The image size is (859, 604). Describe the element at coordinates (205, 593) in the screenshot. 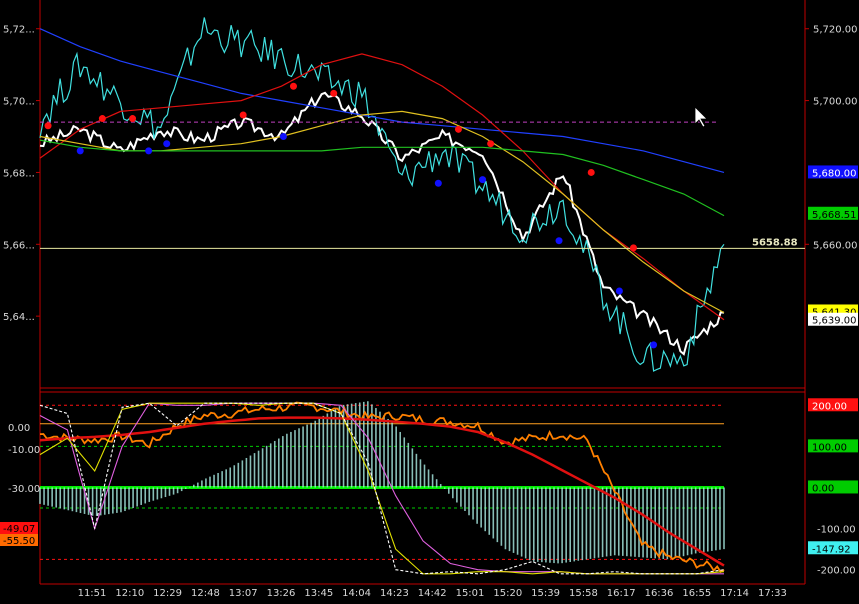

I see `time-tick-label: 12:48` at that location.